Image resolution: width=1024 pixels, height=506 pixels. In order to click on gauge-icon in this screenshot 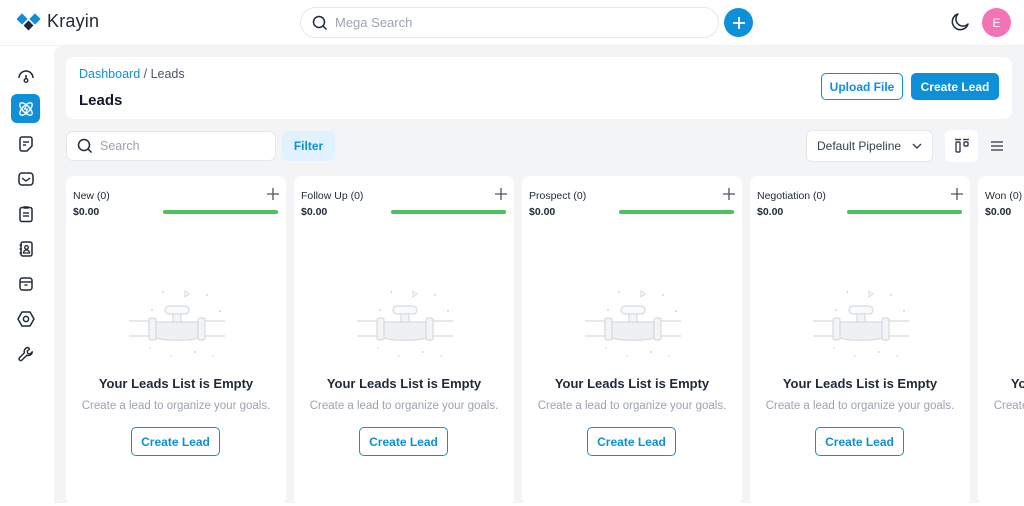, I will do `click(25, 76)`.